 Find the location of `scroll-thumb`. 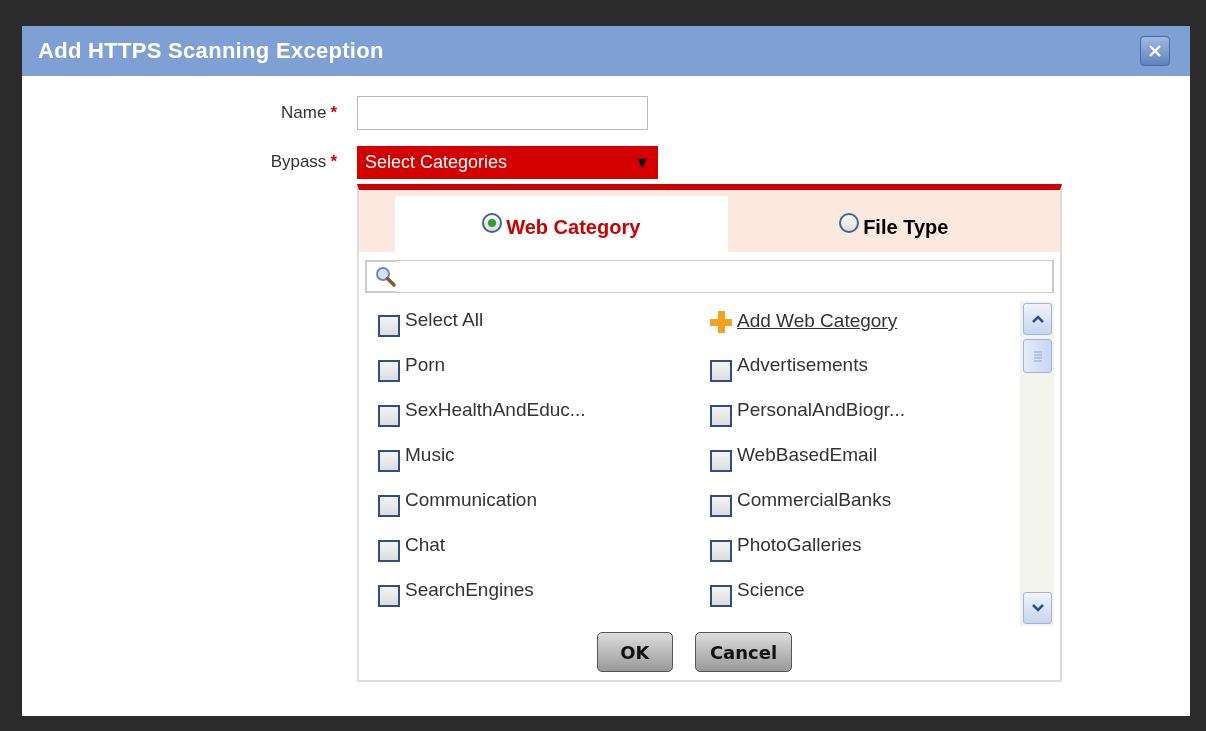

scroll-thumb is located at coordinates (1037, 356).